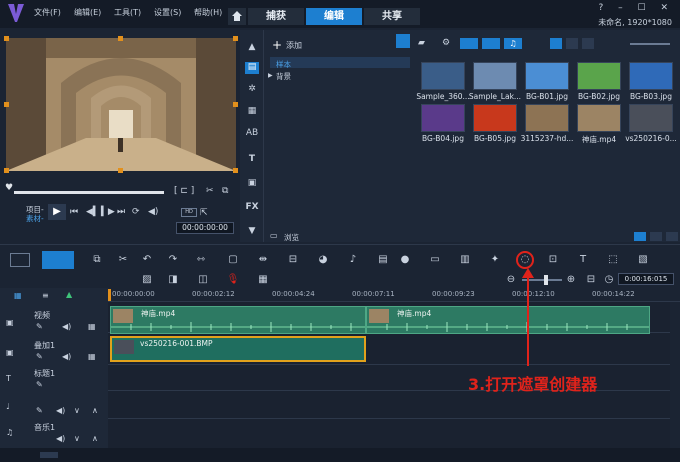 The width and height of the screenshot is (680, 462). I want to click on play-button: ▶, so click(57, 212).